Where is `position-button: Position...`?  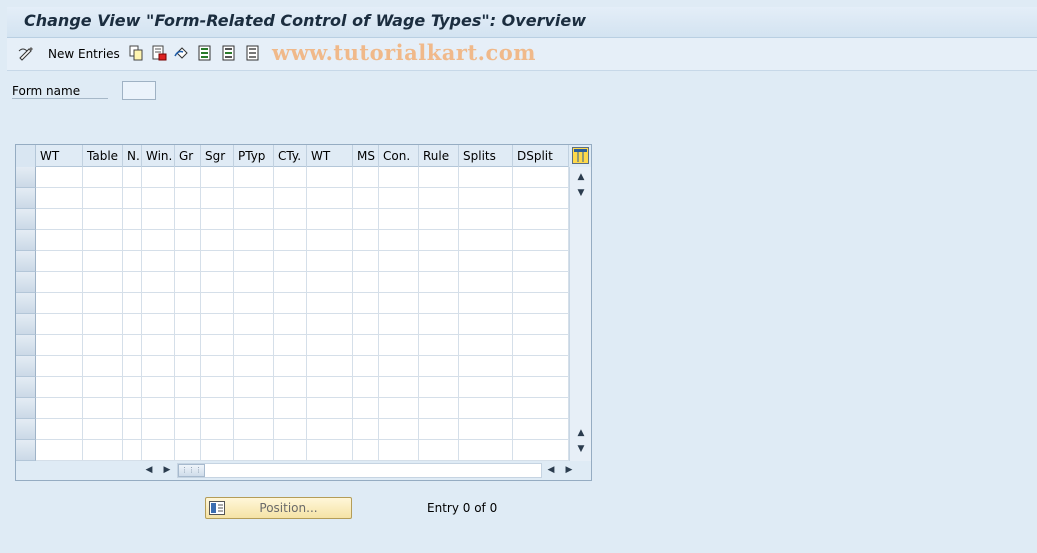
position-button: Position... is located at coordinates (278, 508).